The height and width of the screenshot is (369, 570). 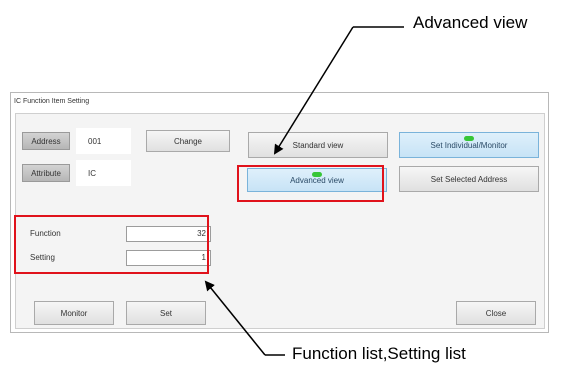 I want to click on set-button: Set, so click(x=166, y=313).